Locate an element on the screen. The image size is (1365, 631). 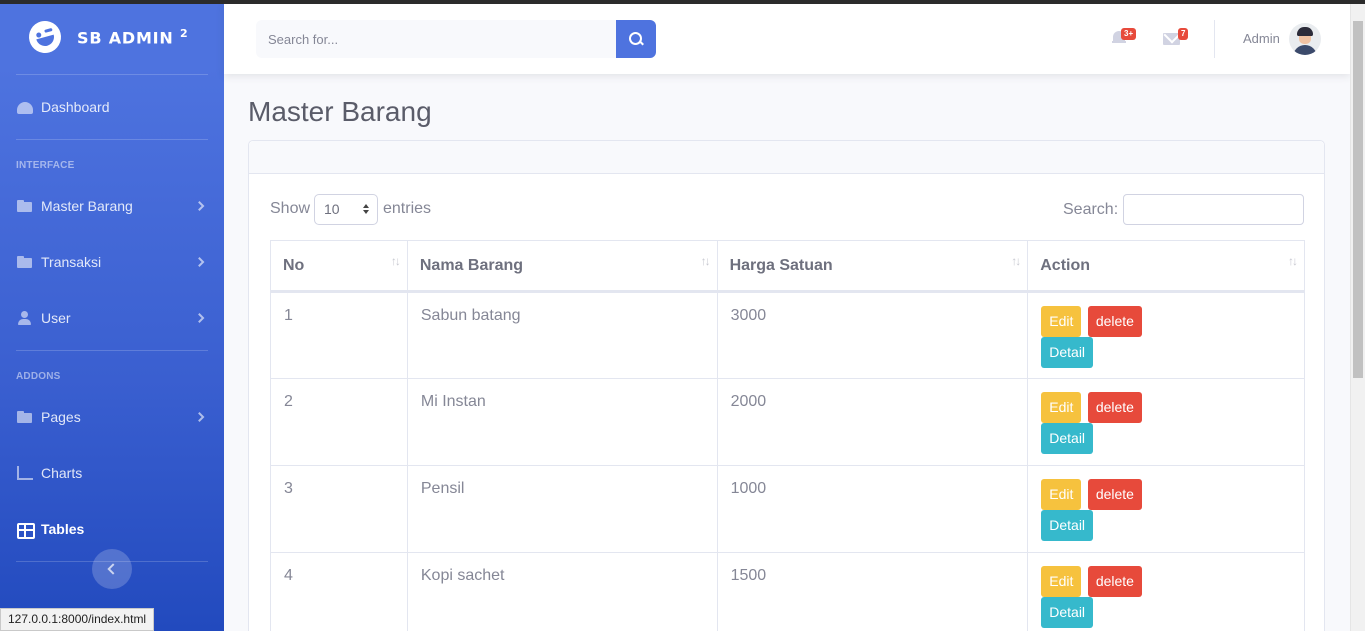
sidebar-item-user: User is located at coordinates (112, 318).